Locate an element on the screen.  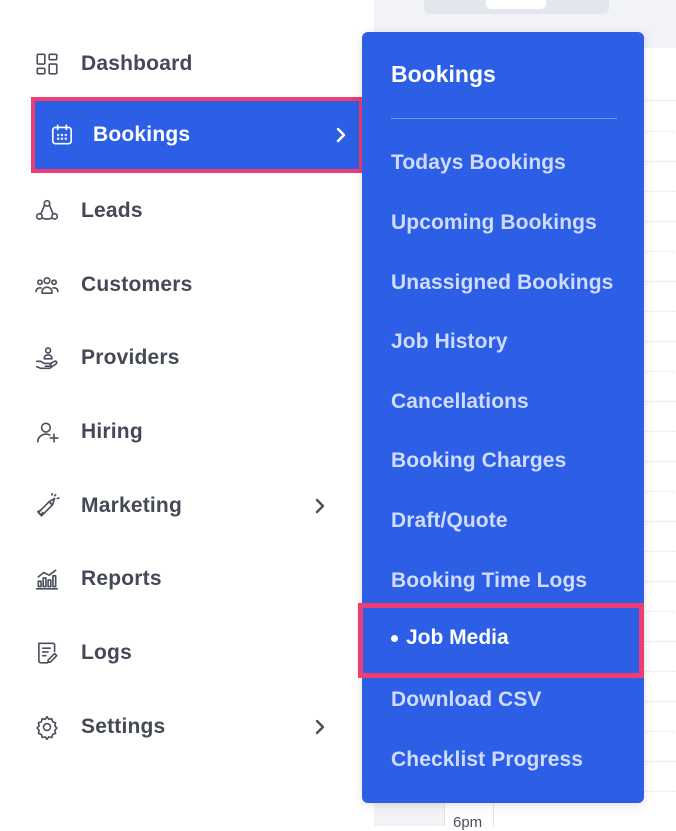
sidebar-item-label: Customers is located at coordinates (137, 285).